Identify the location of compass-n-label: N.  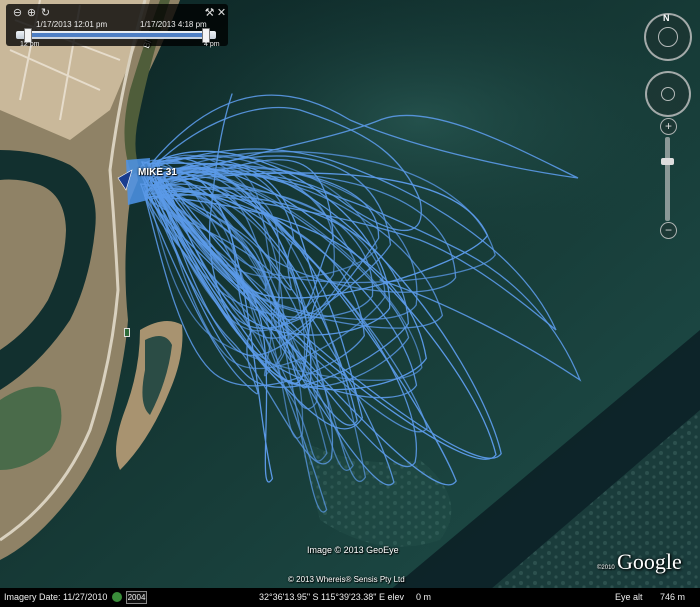
(666, 18).